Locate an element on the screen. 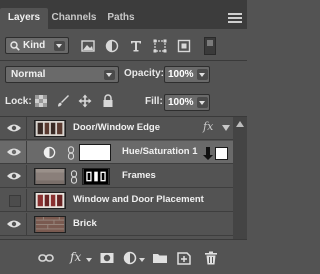 Image resolution: width=320 pixels, height=274 pixels. tab-layers: Layers is located at coordinates (24, 18).